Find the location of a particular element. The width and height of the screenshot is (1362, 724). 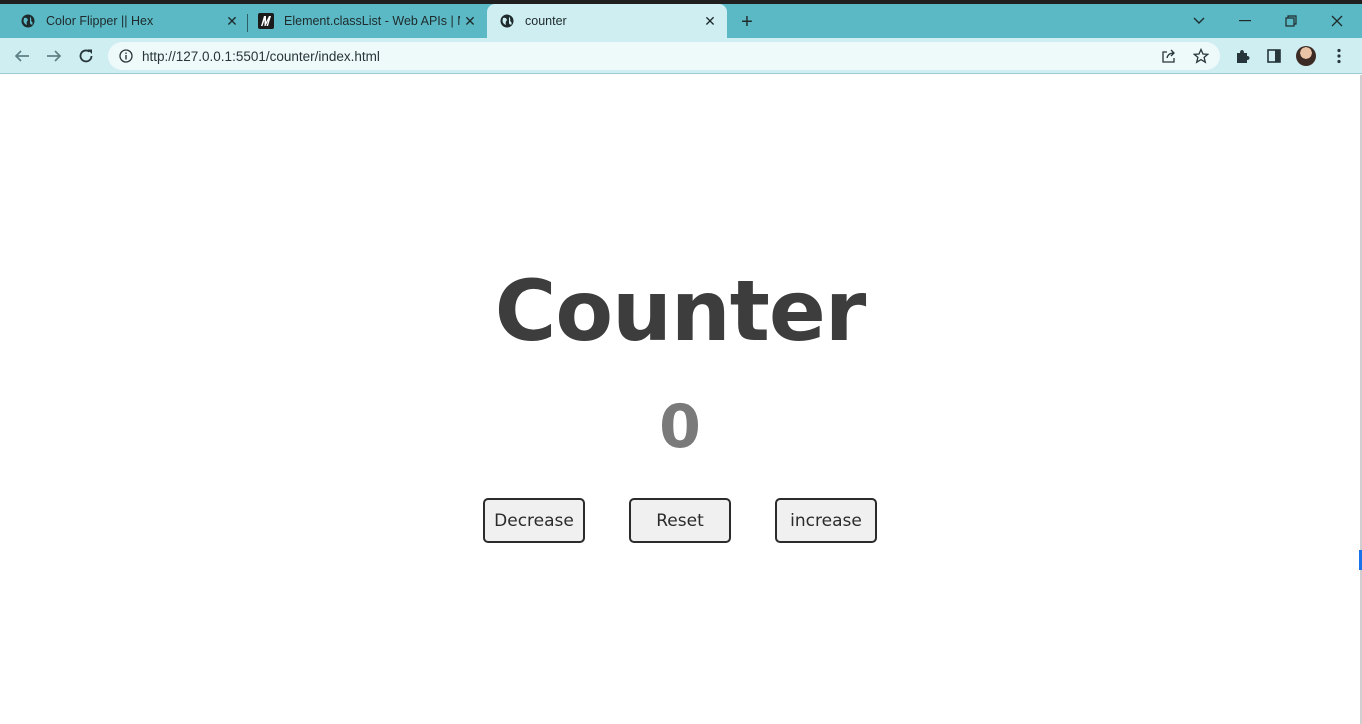

site-info-icon is located at coordinates (126, 56).